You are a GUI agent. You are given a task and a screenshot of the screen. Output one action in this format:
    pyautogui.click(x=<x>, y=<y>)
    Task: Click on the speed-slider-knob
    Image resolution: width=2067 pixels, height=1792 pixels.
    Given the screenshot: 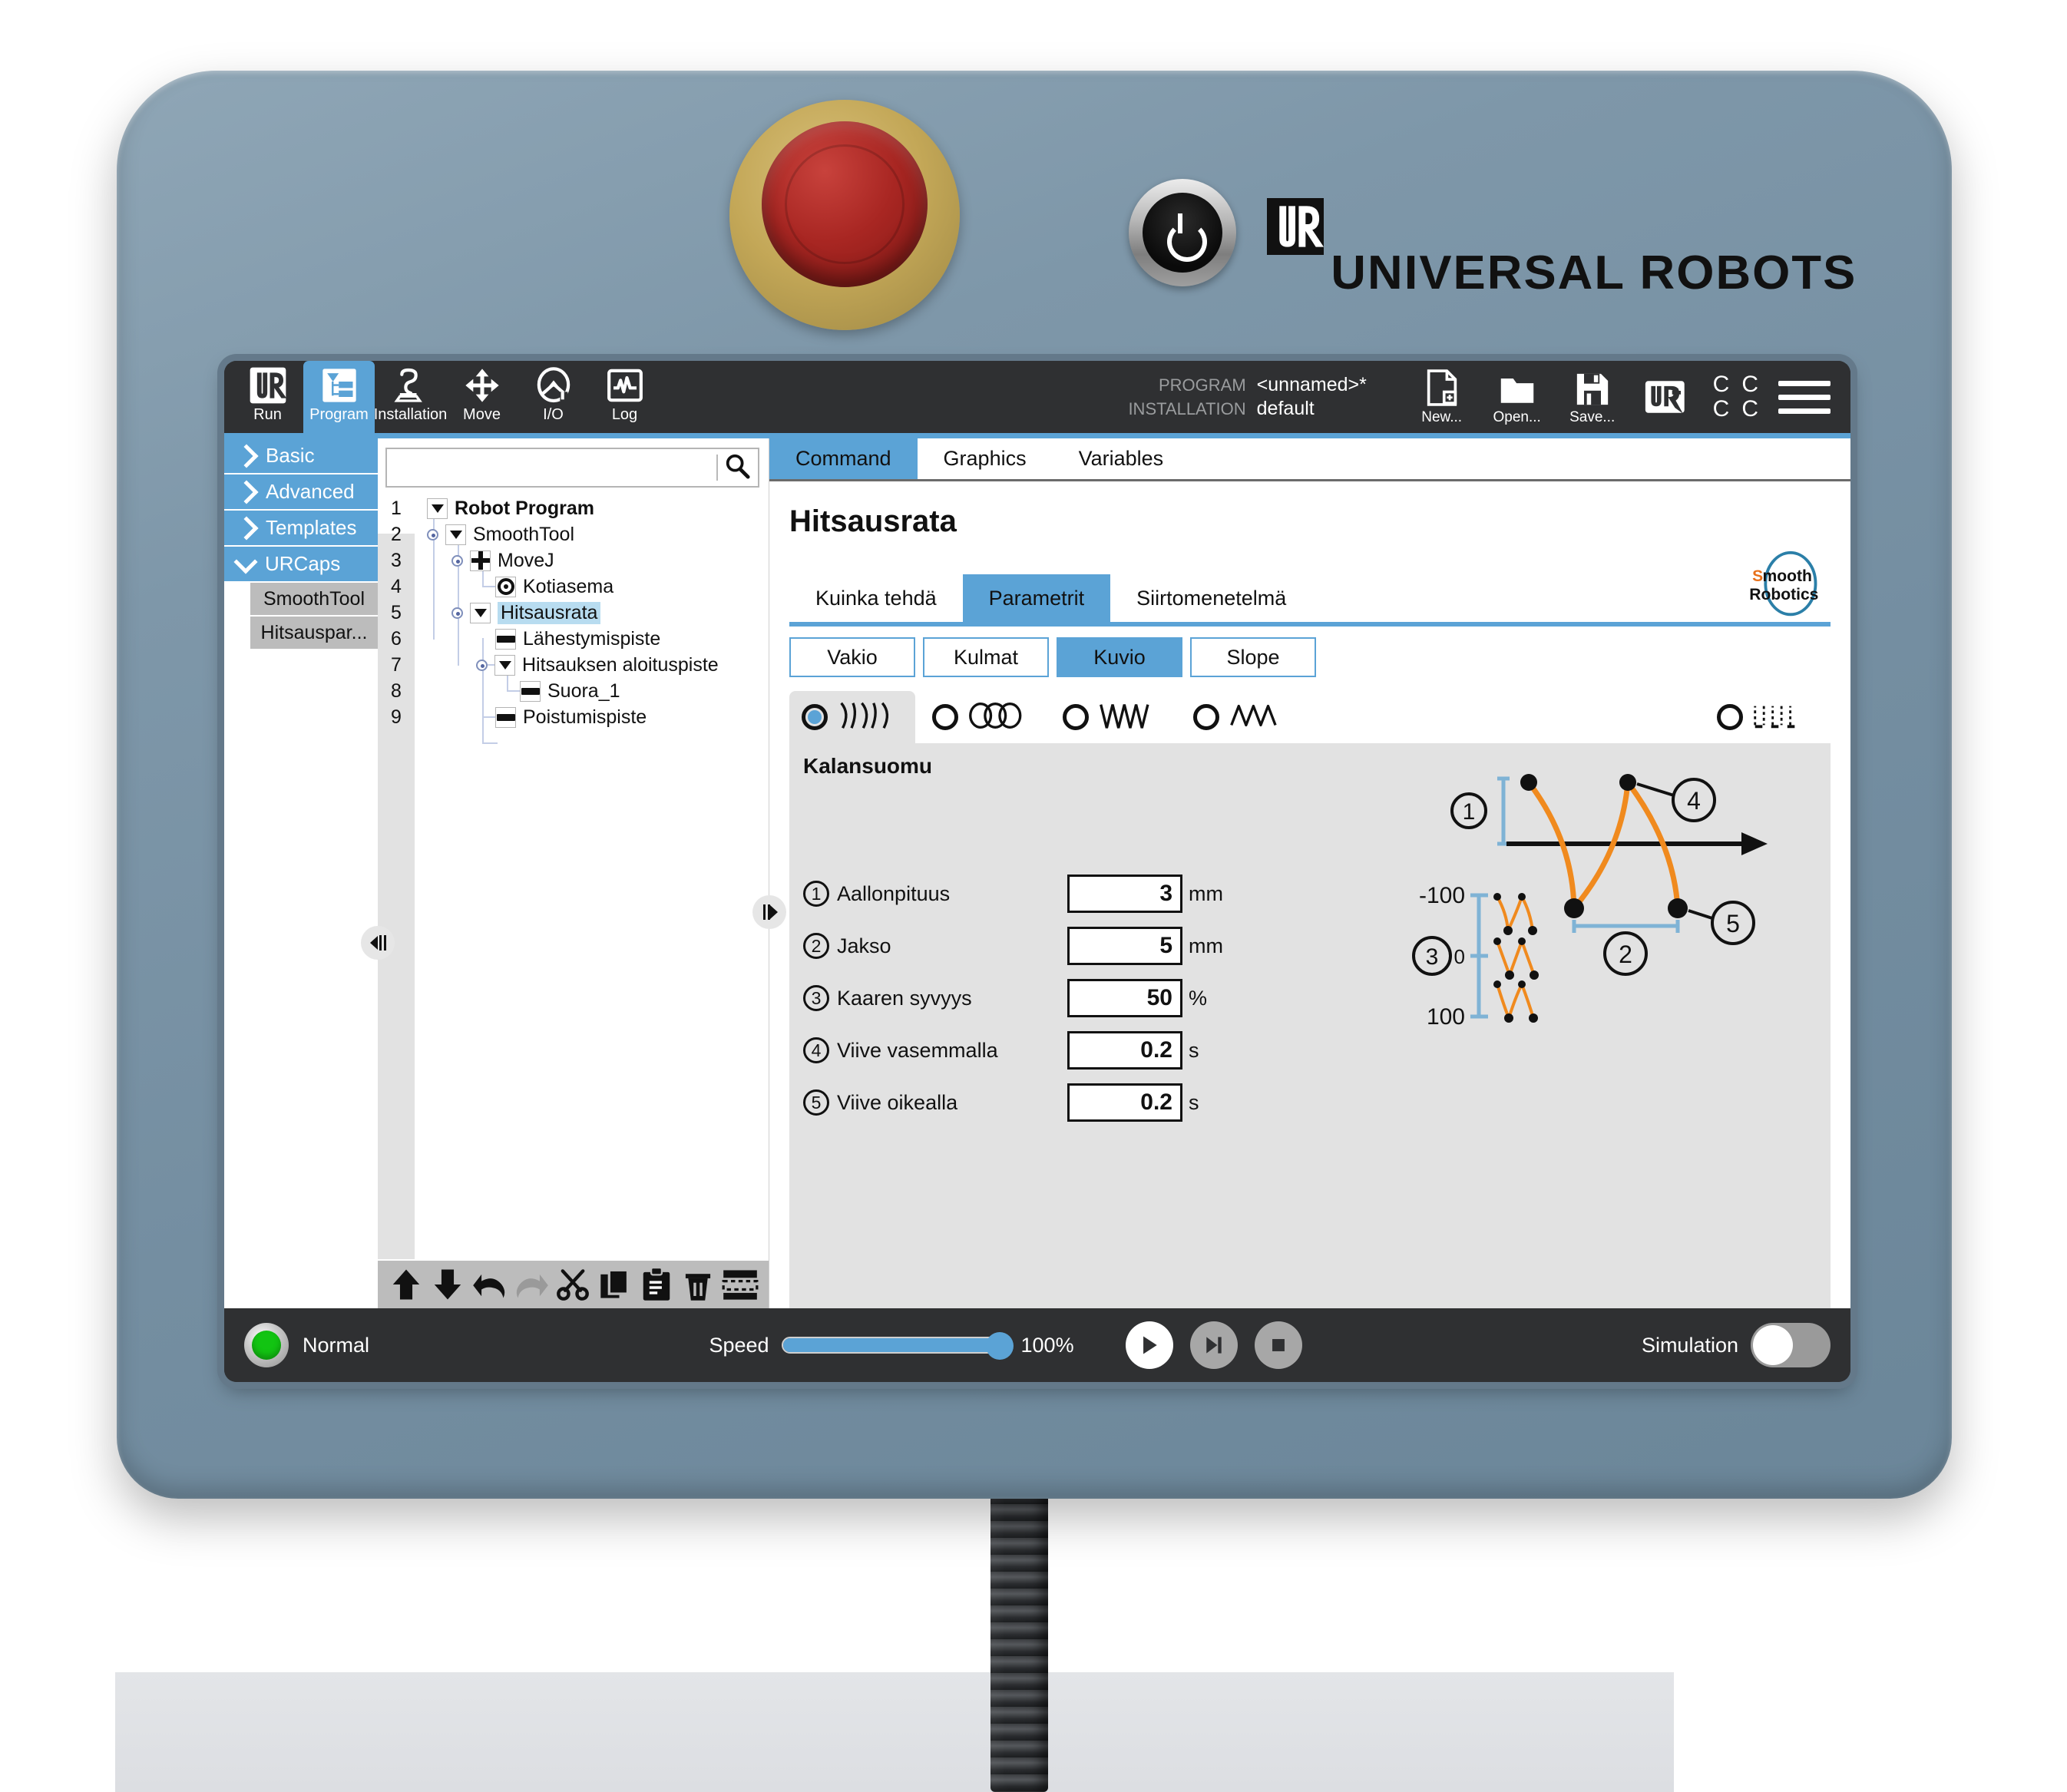 What is the action you would take?
    pyautogui.click(x=1000, y=1346)
    